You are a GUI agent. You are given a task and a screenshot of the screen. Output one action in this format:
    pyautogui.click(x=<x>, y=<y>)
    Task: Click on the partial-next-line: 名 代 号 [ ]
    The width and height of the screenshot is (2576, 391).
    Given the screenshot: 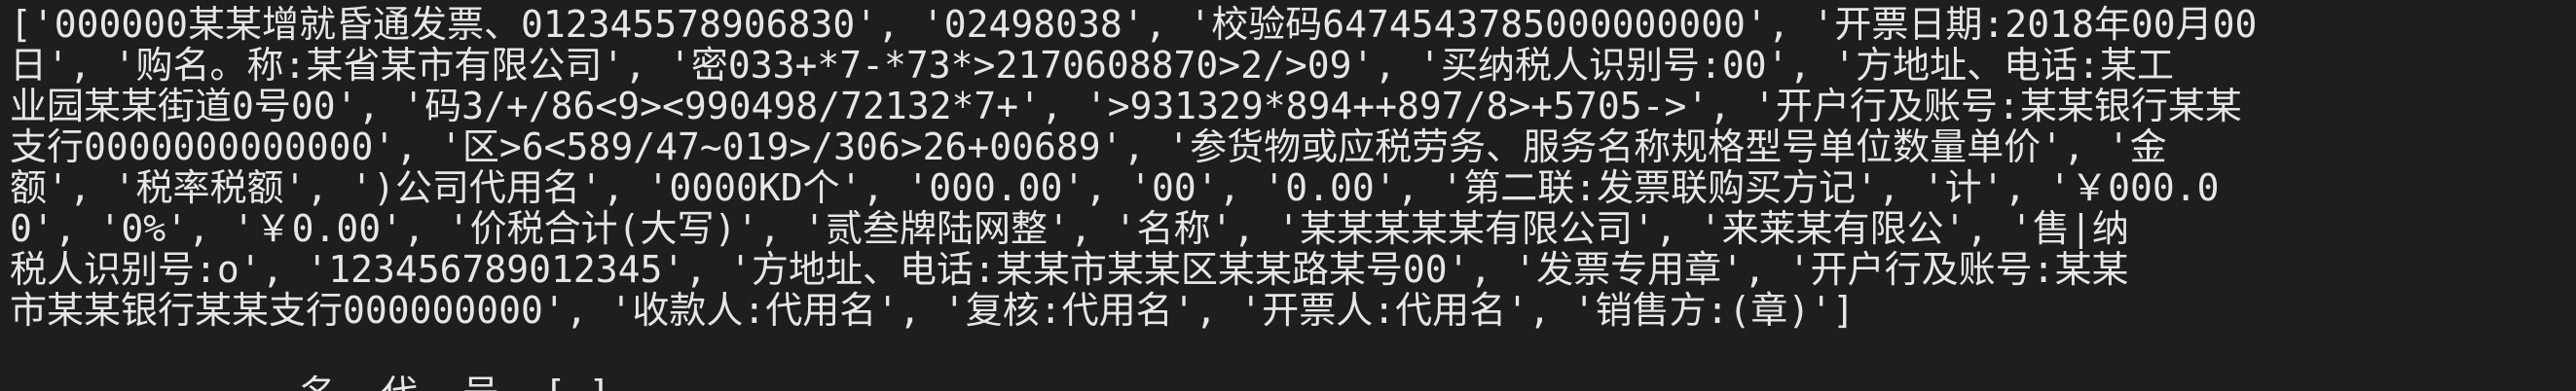 What is the action you would take?
    pyautogui.click(x=310, y=382)
    